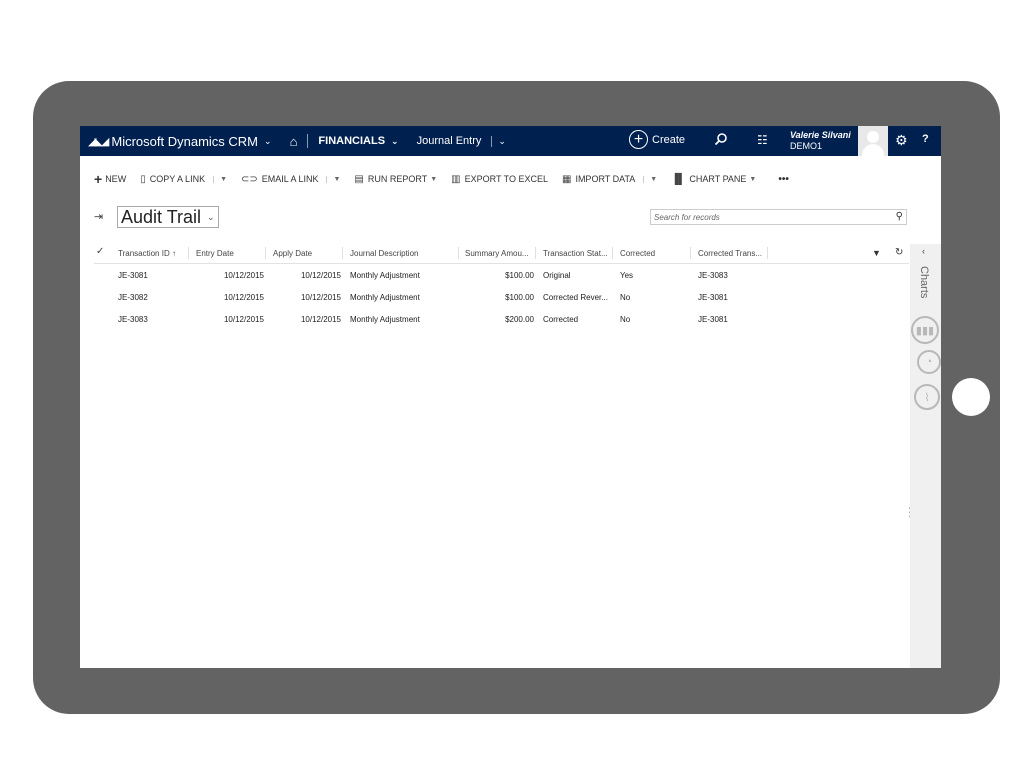  I want to click on email-link-button: ⊂⊃ EMAIL A LINK ▼, so click(290, 179).